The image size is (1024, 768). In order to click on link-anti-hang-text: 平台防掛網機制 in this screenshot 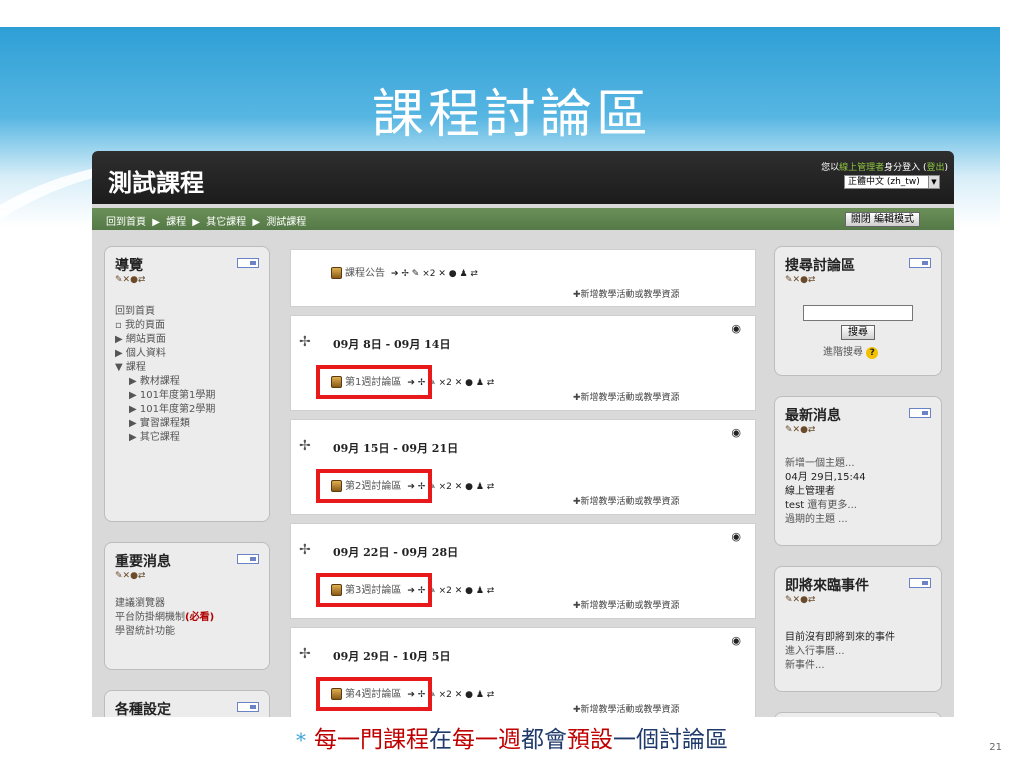, I will do `click(150, 617)`.